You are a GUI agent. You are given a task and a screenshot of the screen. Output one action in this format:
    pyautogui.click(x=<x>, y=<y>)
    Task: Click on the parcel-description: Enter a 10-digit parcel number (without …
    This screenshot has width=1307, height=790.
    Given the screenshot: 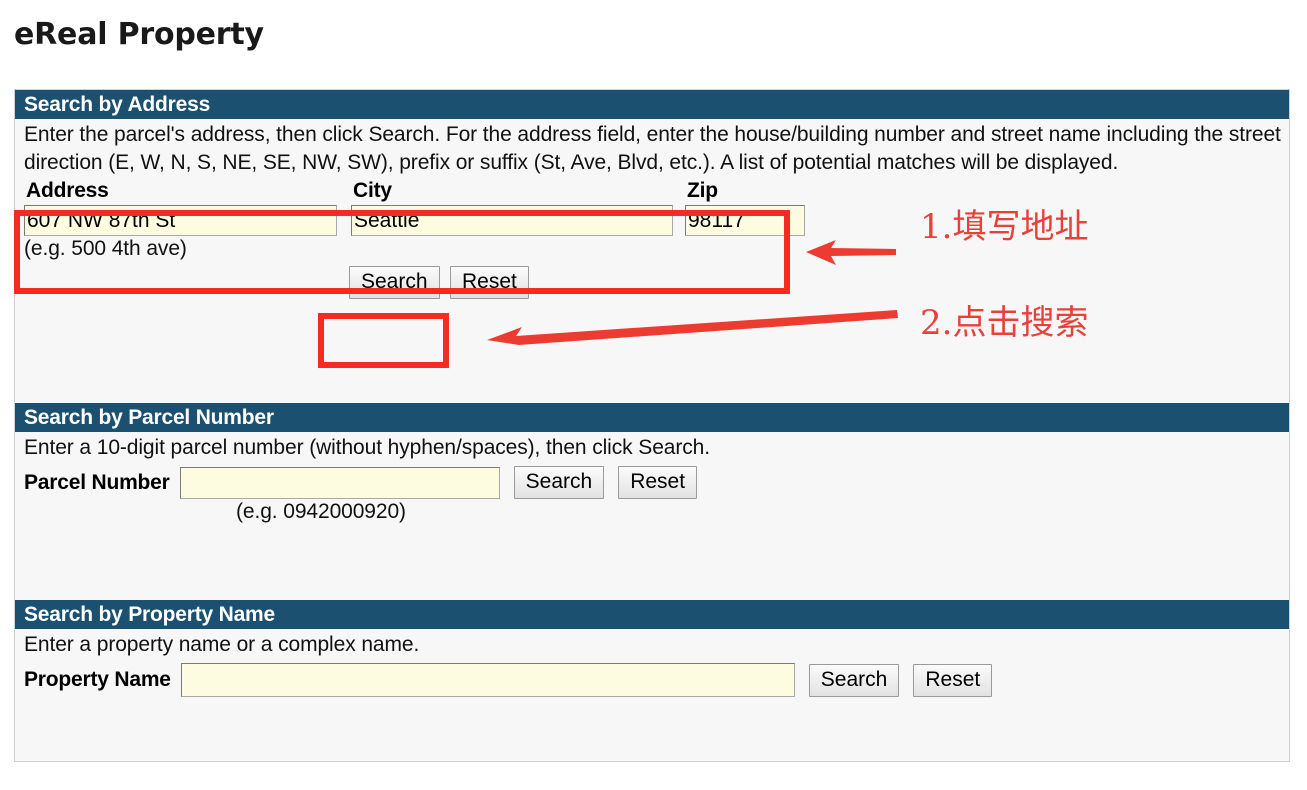 What is the action you would take?
    pyautogui.click(x=367, y=447)
    